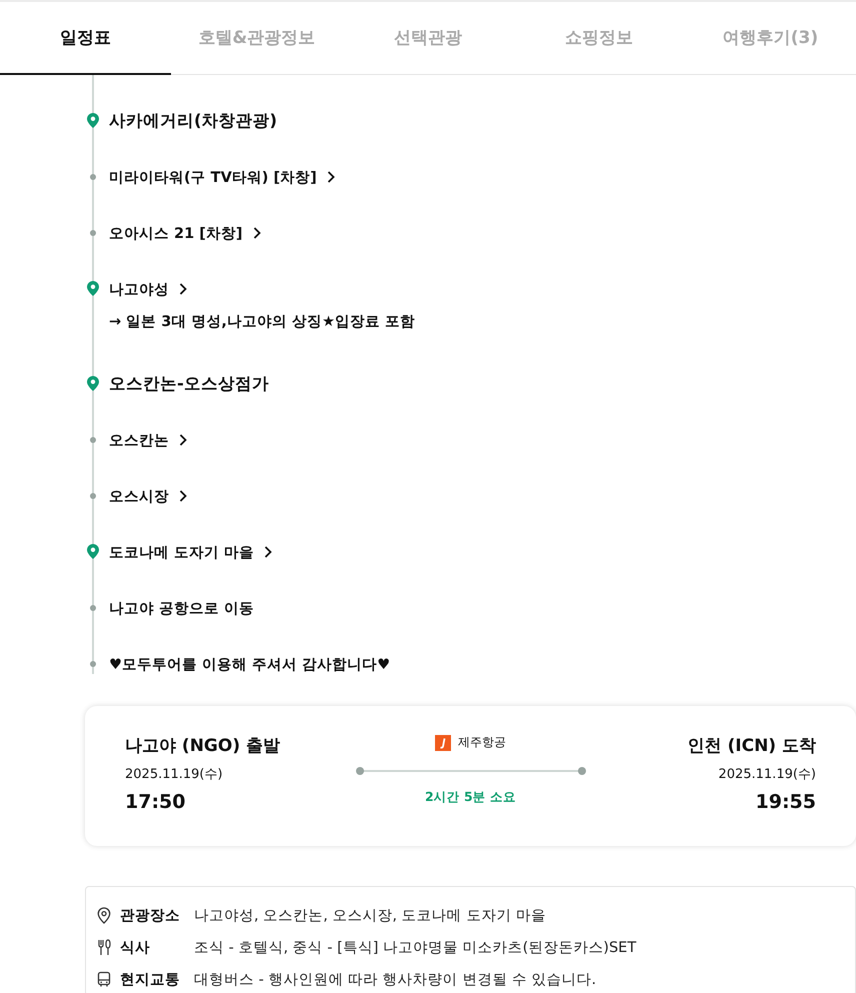  What do you see at coordinates (139, 289) in the screenshot?
I see `itinerary-item: 나고야성` at bounding box center [139, 289].